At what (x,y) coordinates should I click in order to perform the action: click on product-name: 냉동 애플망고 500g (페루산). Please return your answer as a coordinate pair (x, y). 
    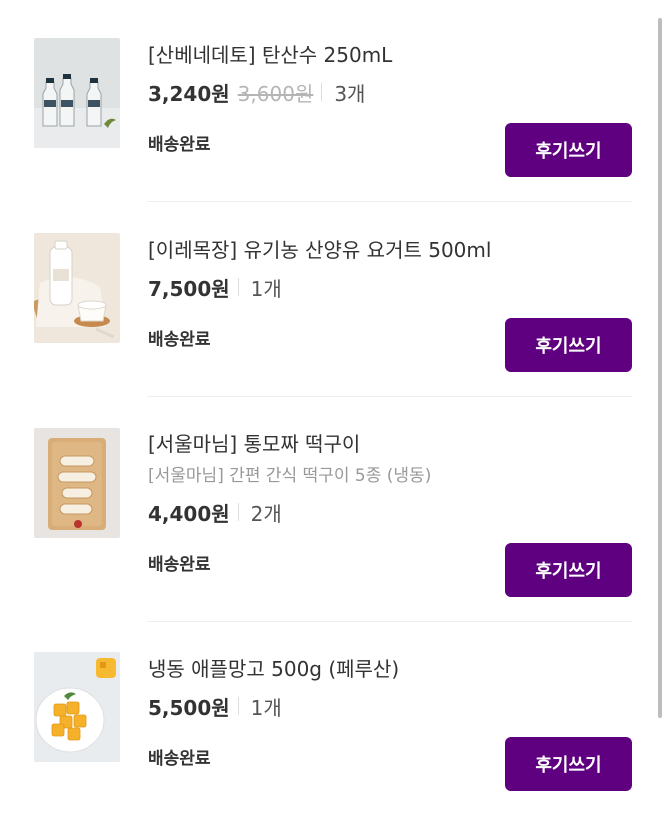
    Looking at the image, I should click on (273, 669).